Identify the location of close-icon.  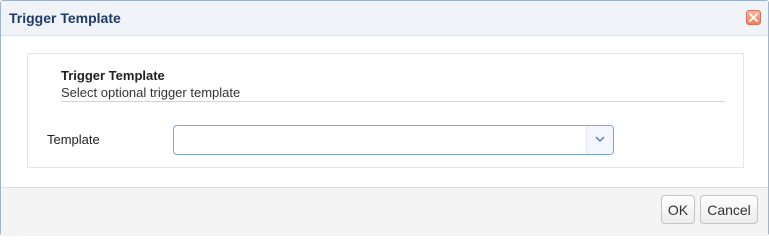
(753, 17).